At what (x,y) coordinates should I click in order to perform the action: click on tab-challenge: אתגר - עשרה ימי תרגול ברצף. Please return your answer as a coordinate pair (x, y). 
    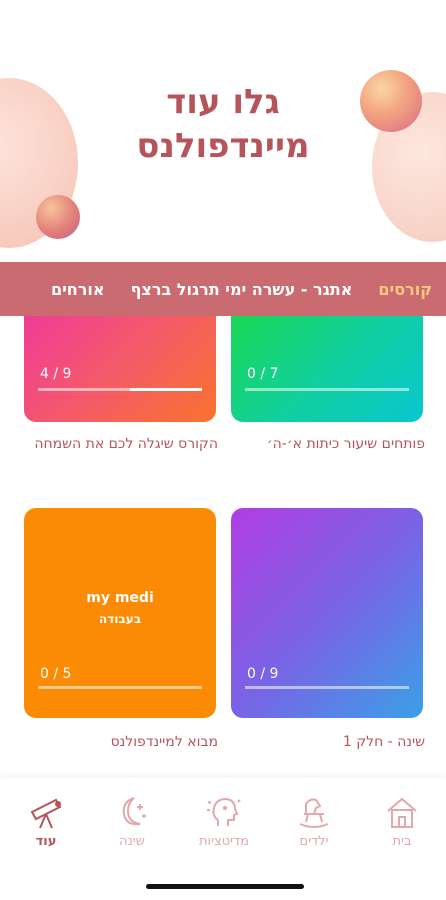
    Looking at the image, I should click on (242, 289).